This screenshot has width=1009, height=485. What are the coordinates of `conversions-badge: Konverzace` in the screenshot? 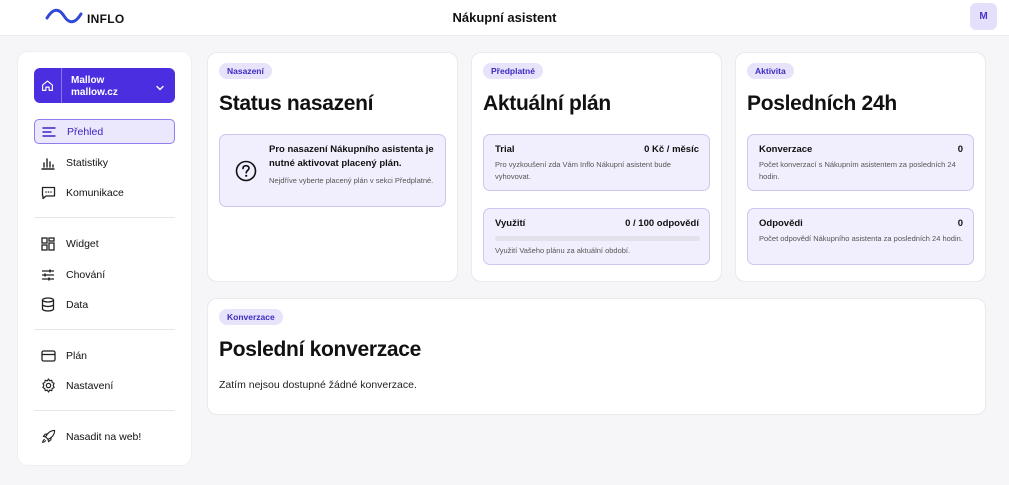 It's located at (251, 317).